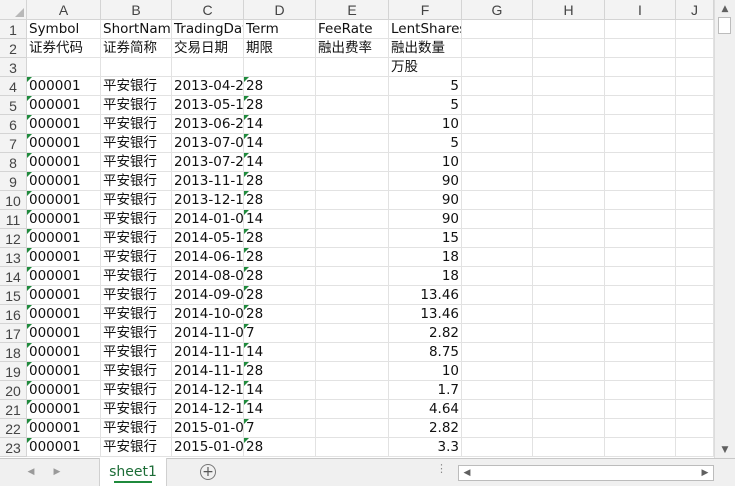 The image size is (735, 486). I want to click on cell-B2: 证券简称, so click(136, 48).